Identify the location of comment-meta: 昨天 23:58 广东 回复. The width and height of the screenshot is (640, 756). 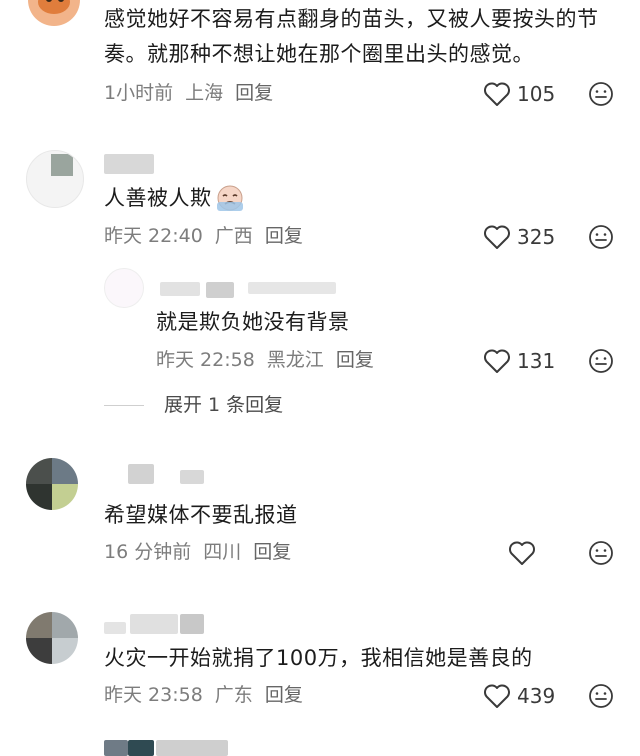
(209, 695).